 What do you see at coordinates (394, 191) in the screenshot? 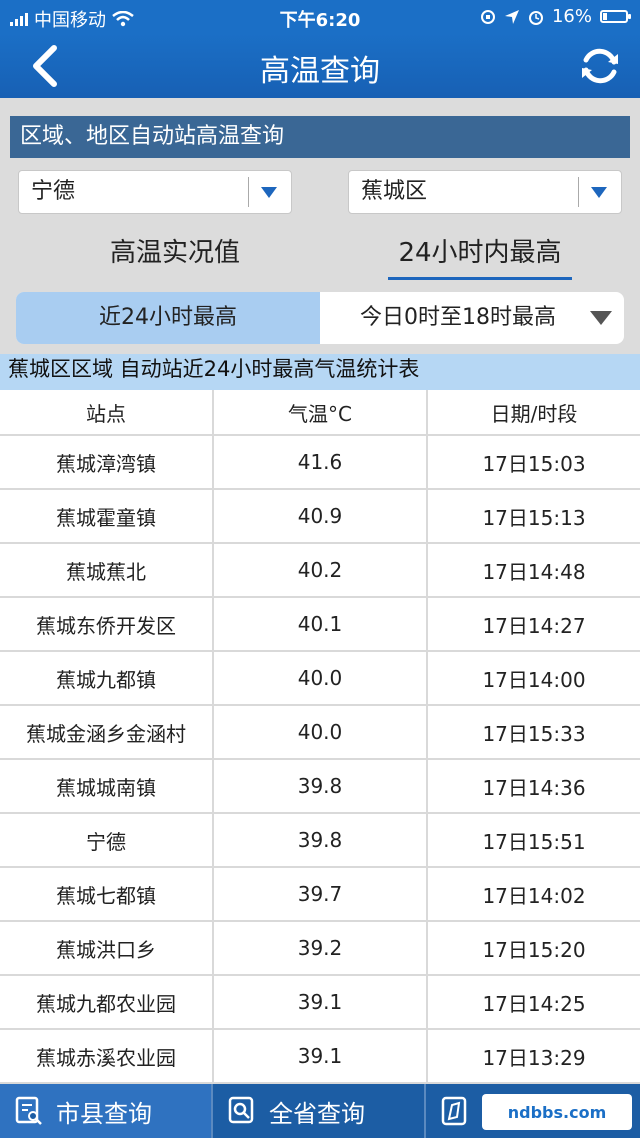
I see `district-select-value: 蕉城区` at bounding box center [394, 191].